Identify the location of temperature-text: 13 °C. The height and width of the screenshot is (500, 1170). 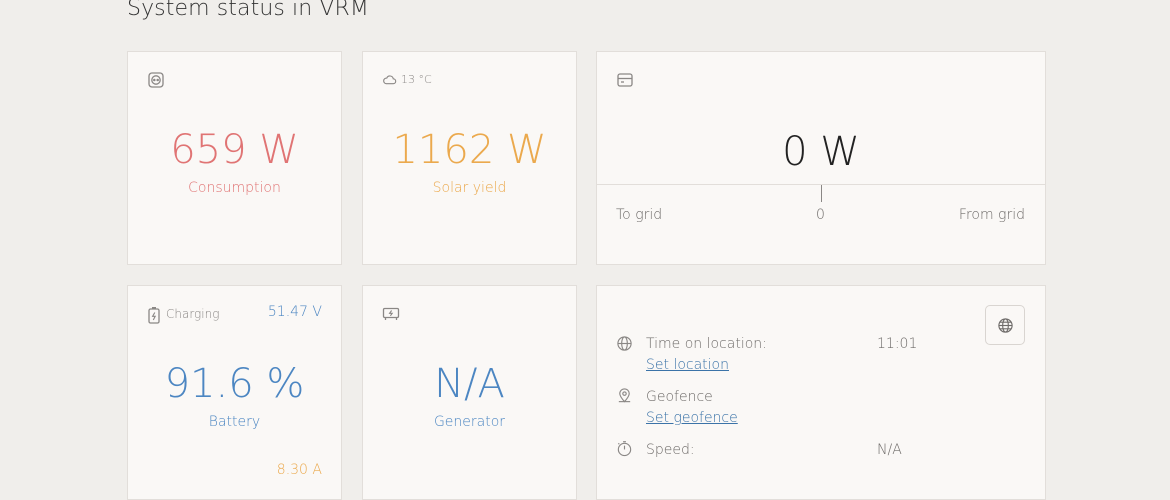
(416, 79).